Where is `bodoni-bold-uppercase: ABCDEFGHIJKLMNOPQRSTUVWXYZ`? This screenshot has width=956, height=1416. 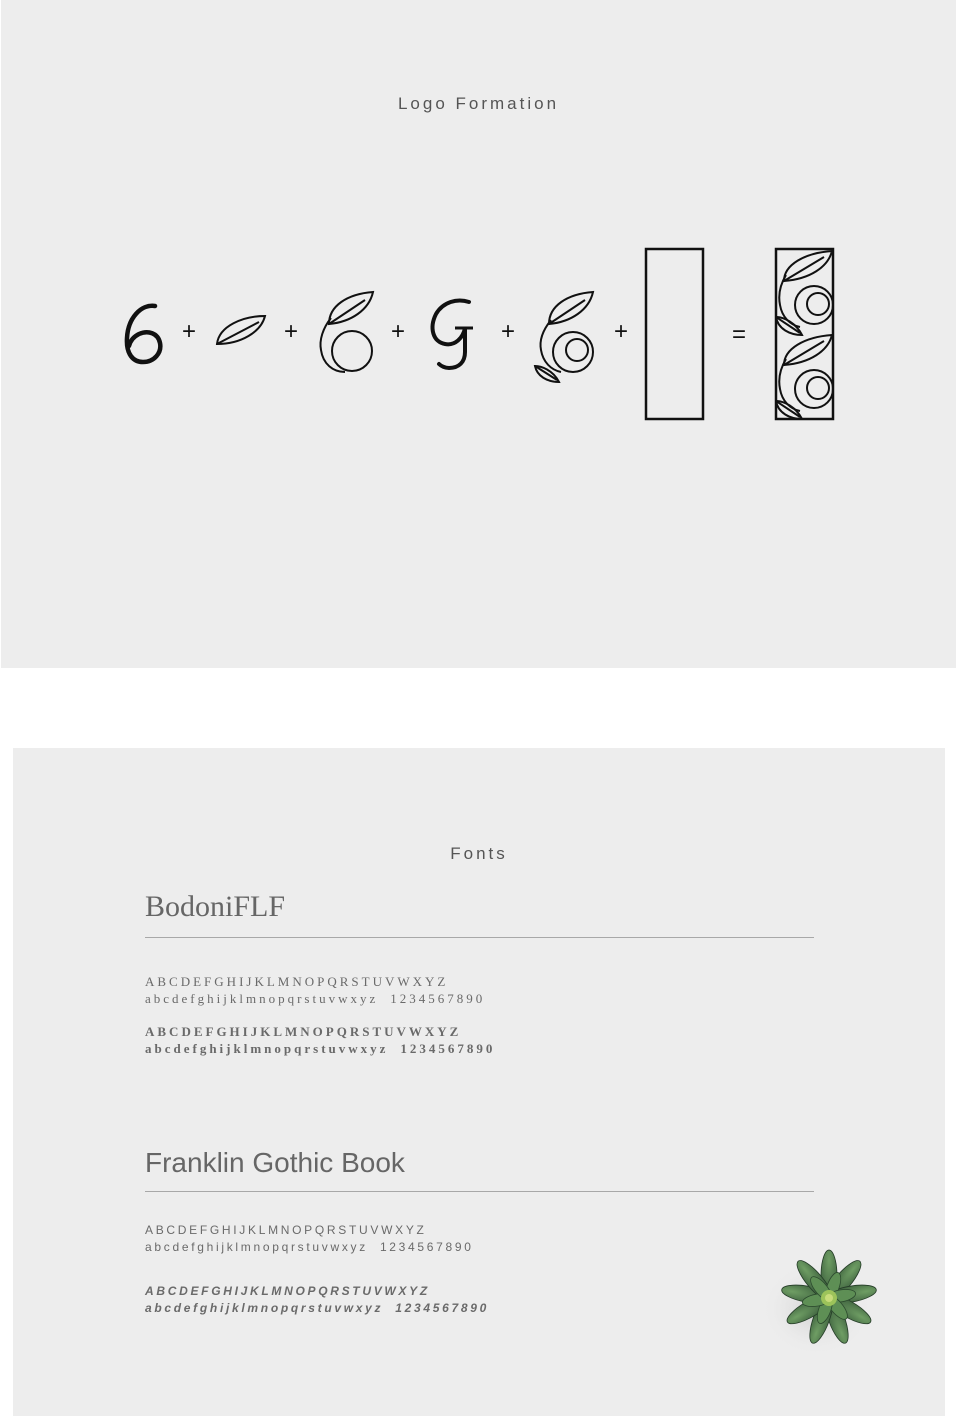 bodoni-bold-uppercase: ABCDEFGHIJKLMNOPQRSTUVWXYZ is located at coordinates (303, 1031).